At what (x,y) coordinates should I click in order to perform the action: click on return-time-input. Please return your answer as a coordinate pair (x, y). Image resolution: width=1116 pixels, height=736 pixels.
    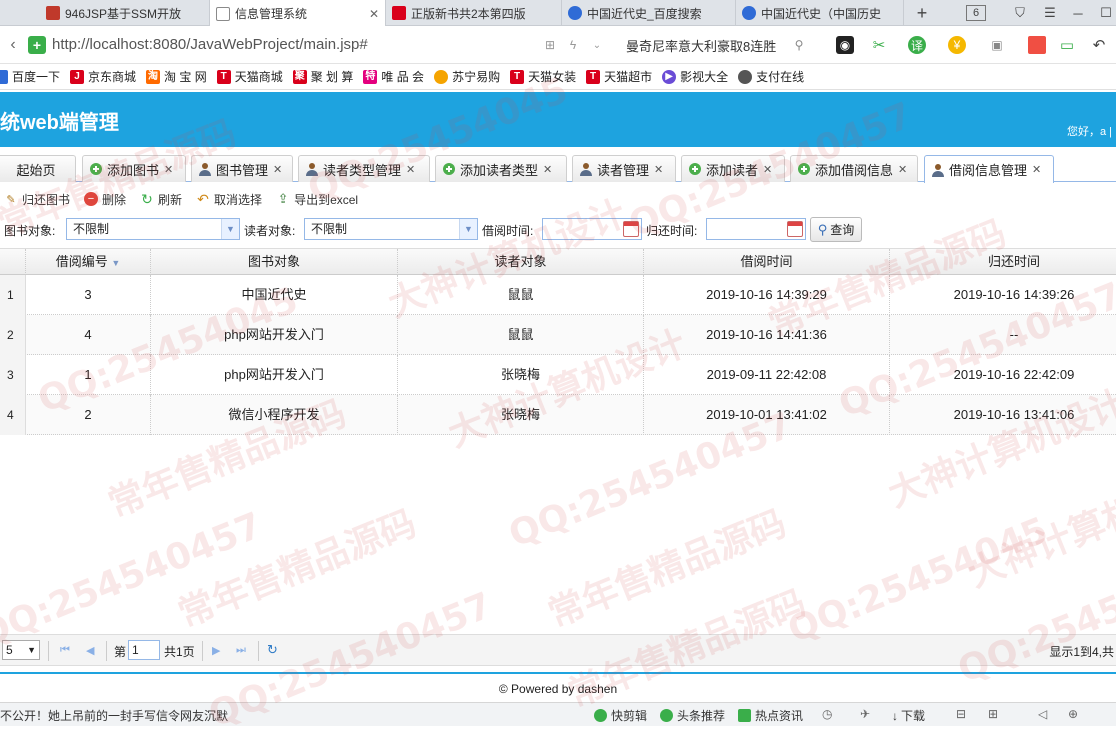
    Looking at the image, I should click on (756, 229).